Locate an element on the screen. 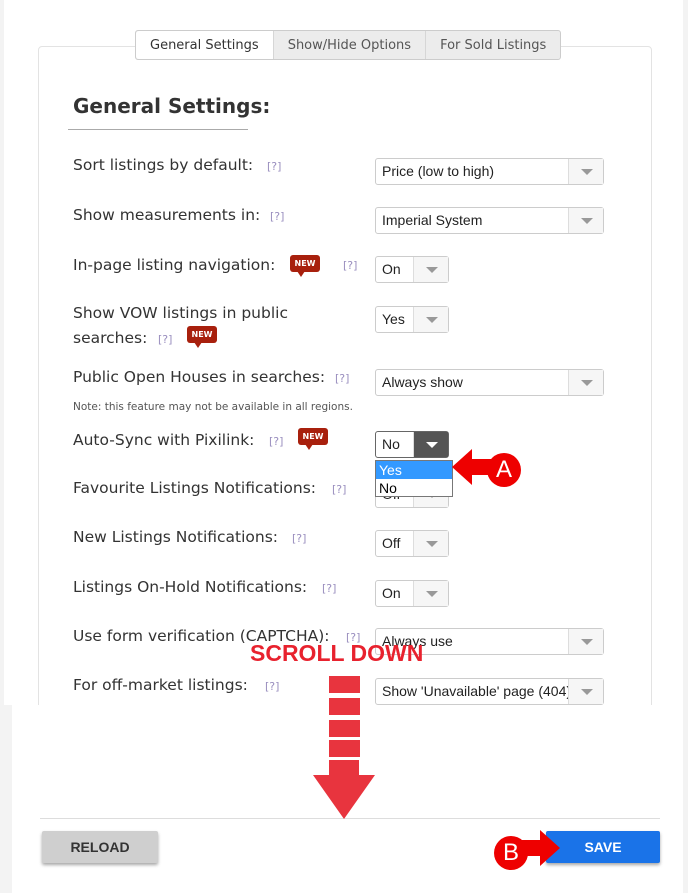 Image resolution: width=688 pixels, height=893 pixels. new-listings-label: New Listings Notifications: is located at coordinates (176, 537).